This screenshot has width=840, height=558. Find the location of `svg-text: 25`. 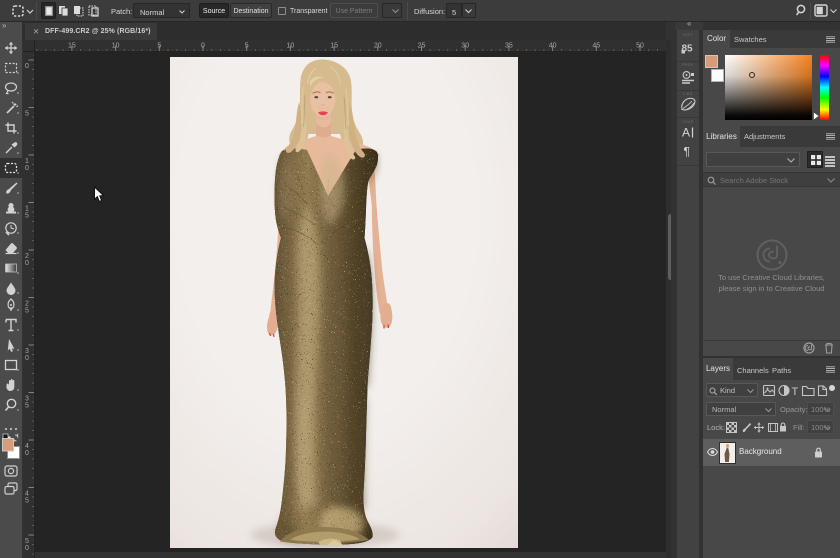

svg-text: 25 is located at coordinates (422, 46).